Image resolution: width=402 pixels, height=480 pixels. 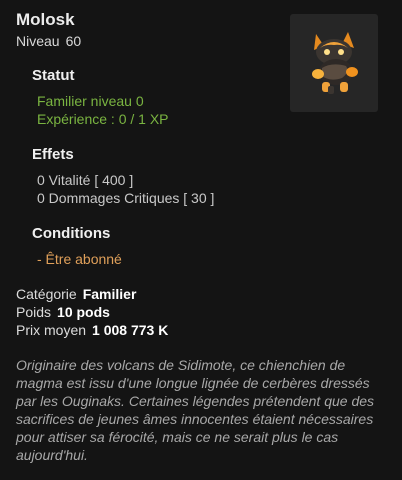 I want to click on price-row: Prix moyen 1 008 773 K, so click(x=92, y=330).